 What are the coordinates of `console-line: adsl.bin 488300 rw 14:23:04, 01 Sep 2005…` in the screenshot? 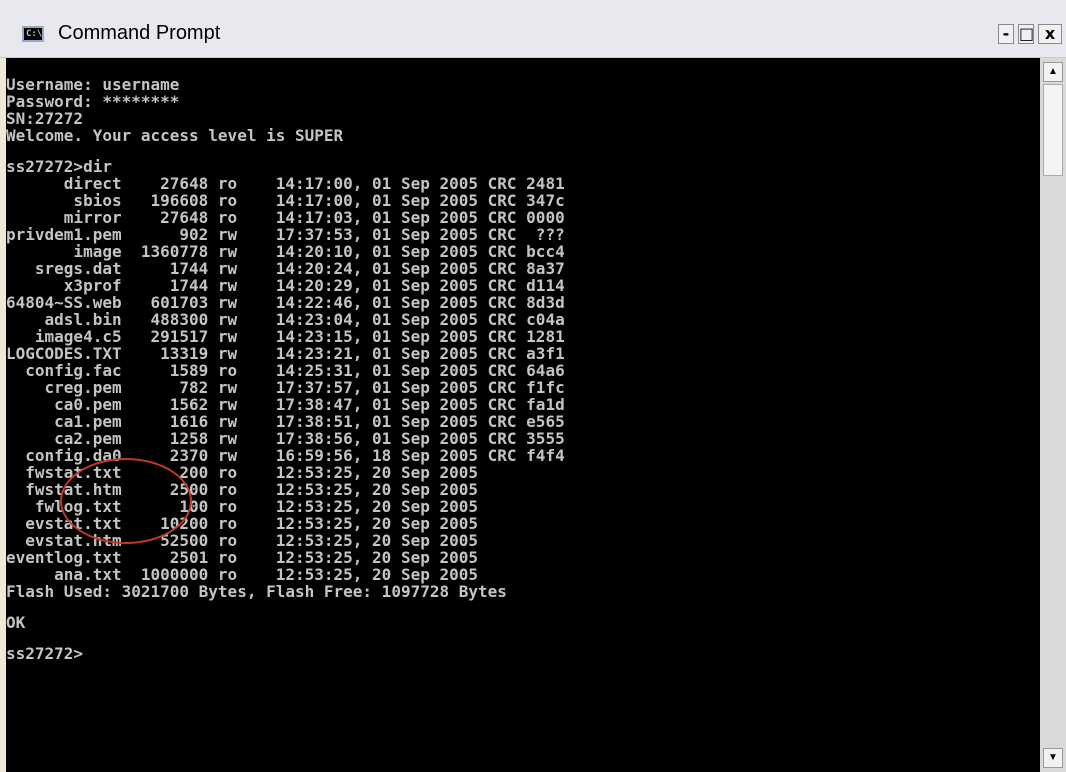 It's located at (285, 319).